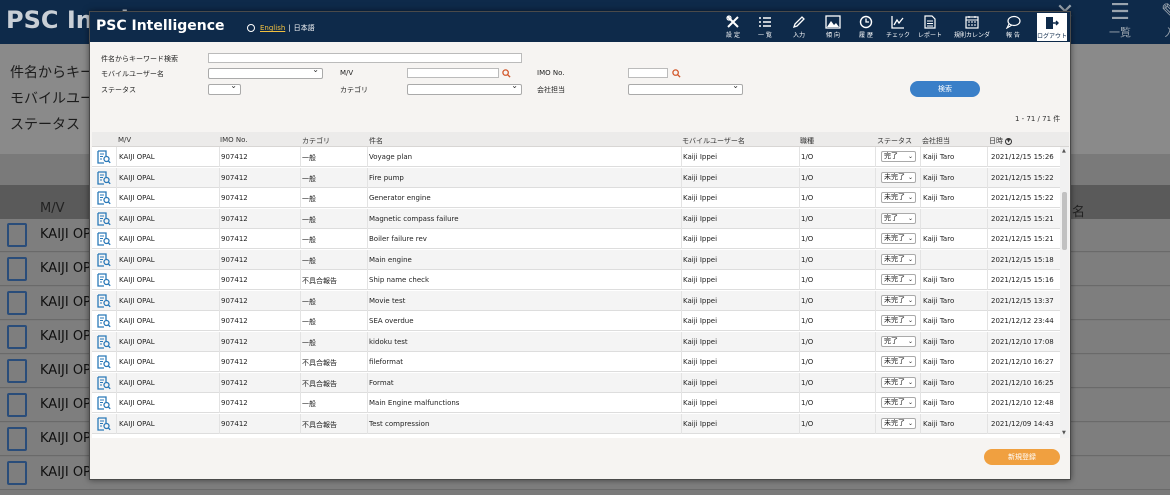 The image size is (1170, 495). Describe the element at coordinates (1064, 151) in the screenshot. I see `scroll-up-icon: ▲` at that location.